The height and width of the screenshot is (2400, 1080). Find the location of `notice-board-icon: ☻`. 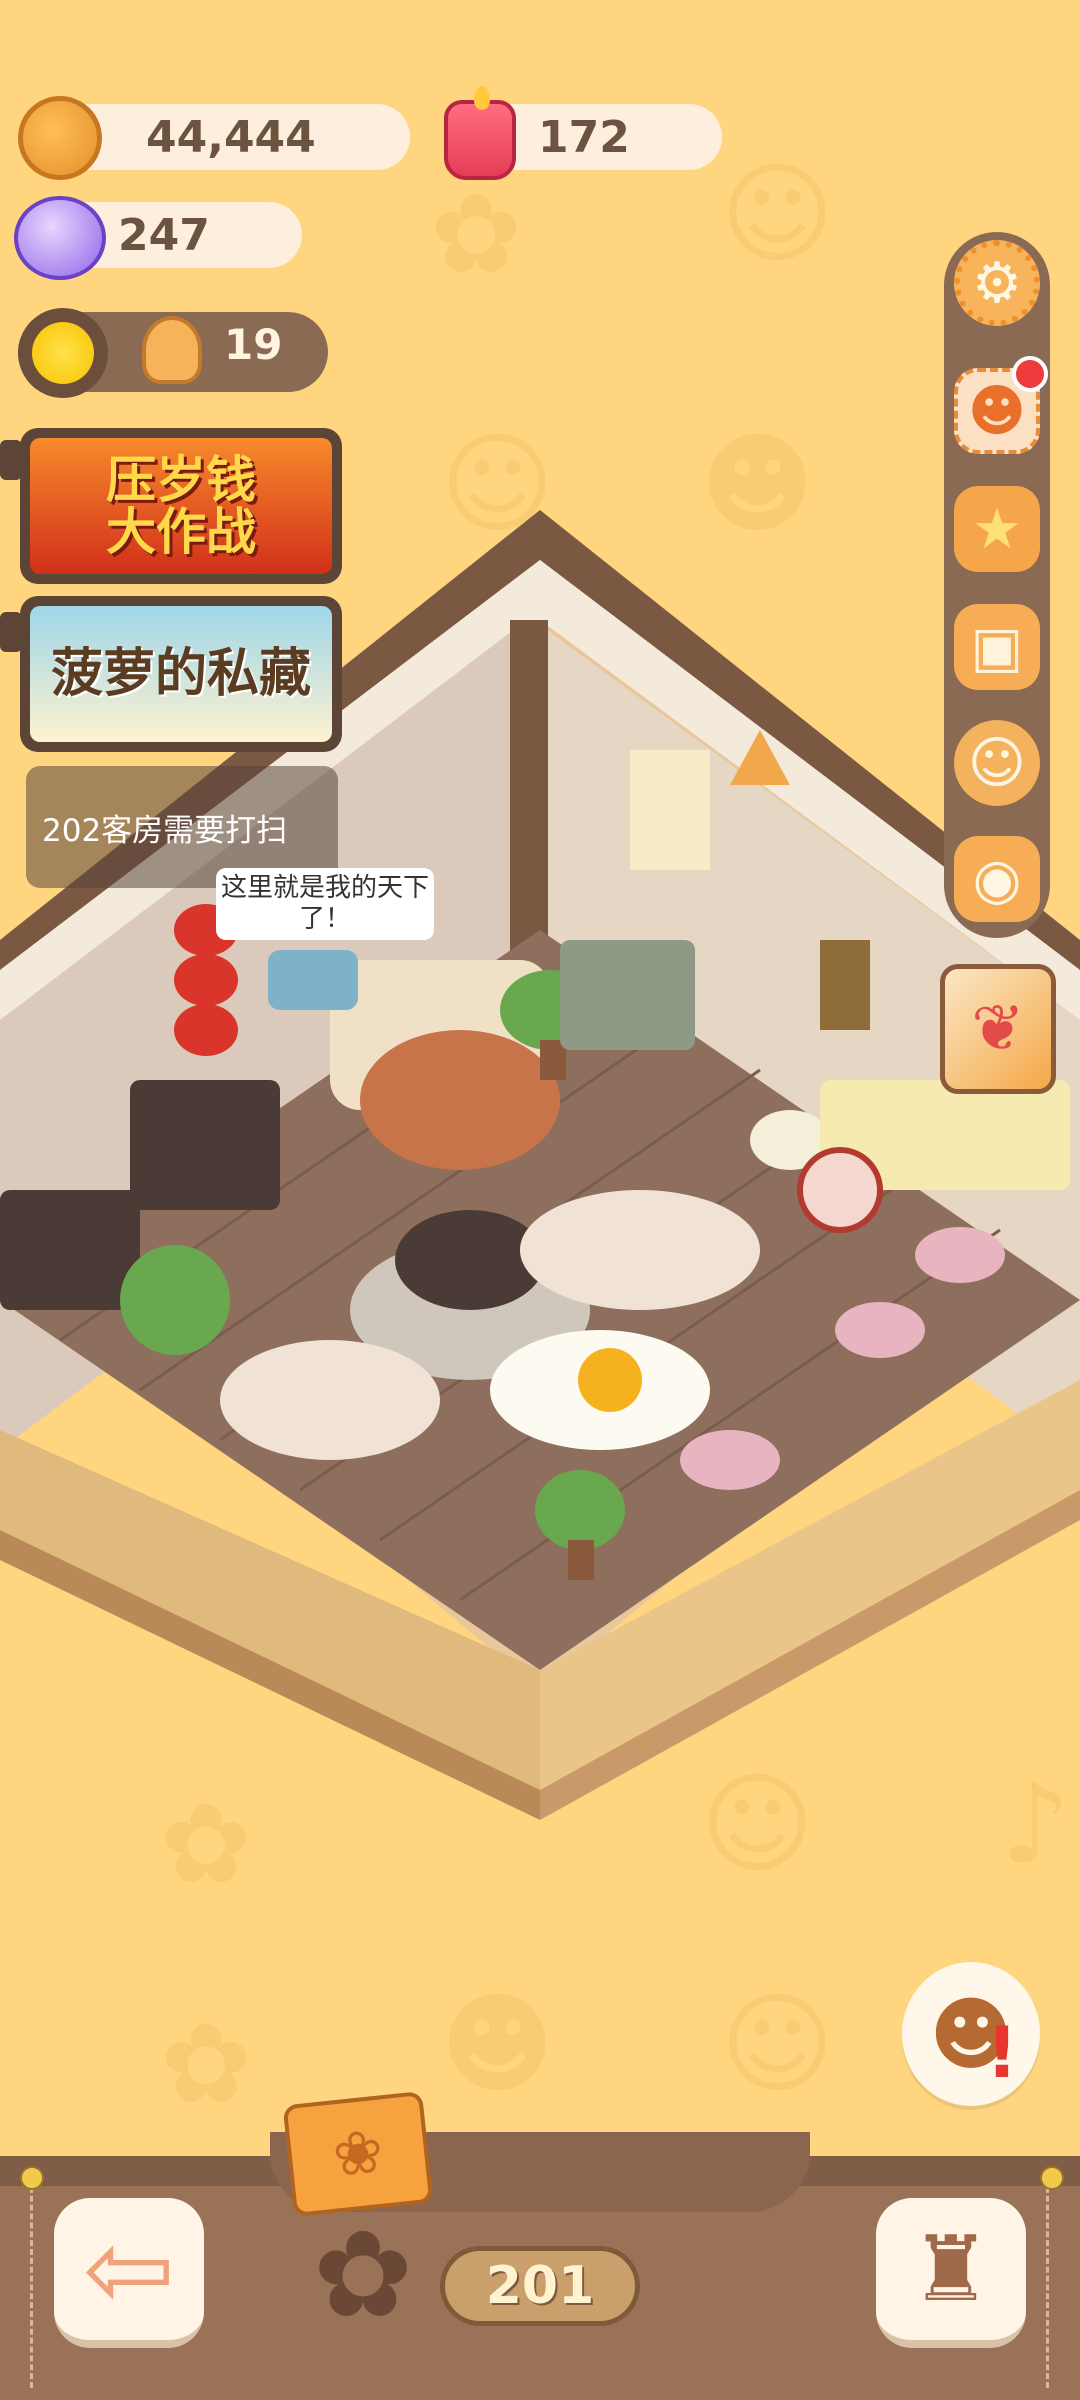

notice-board-icon: ☻ is located at coordinates (997, 411).